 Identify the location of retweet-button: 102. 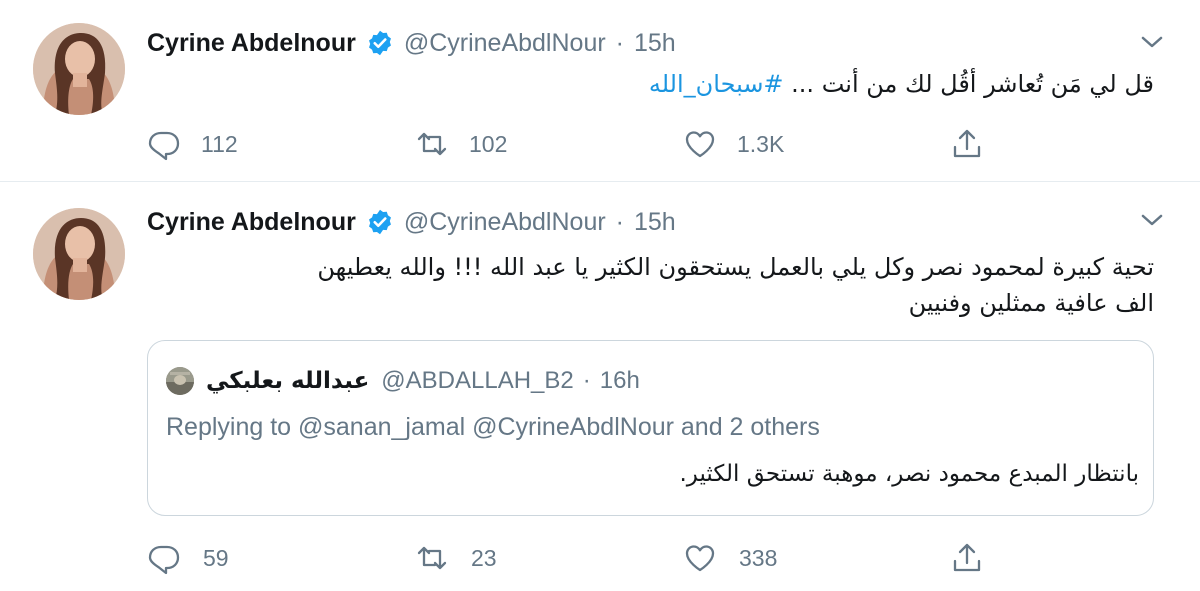
(461, 144).